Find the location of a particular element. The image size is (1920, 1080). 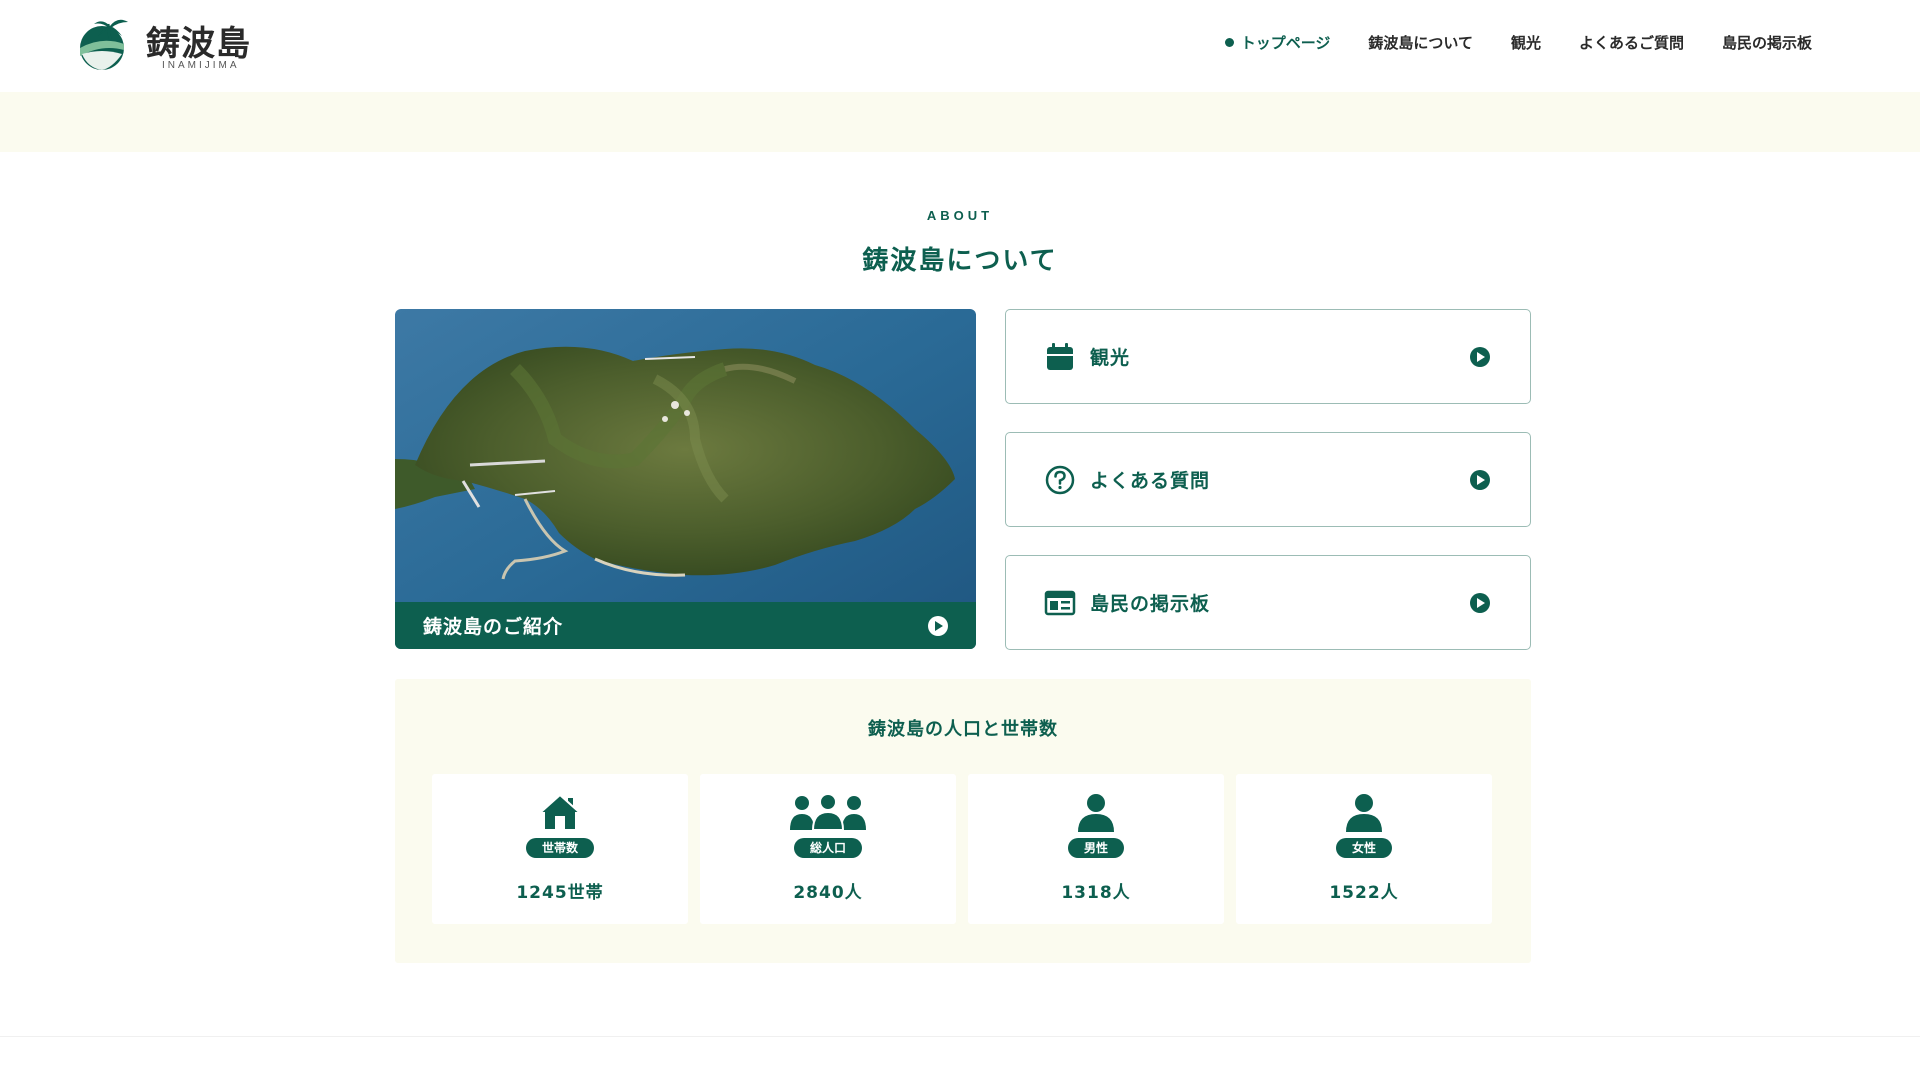

island-logo-icon is located at coordinates (104, 44).